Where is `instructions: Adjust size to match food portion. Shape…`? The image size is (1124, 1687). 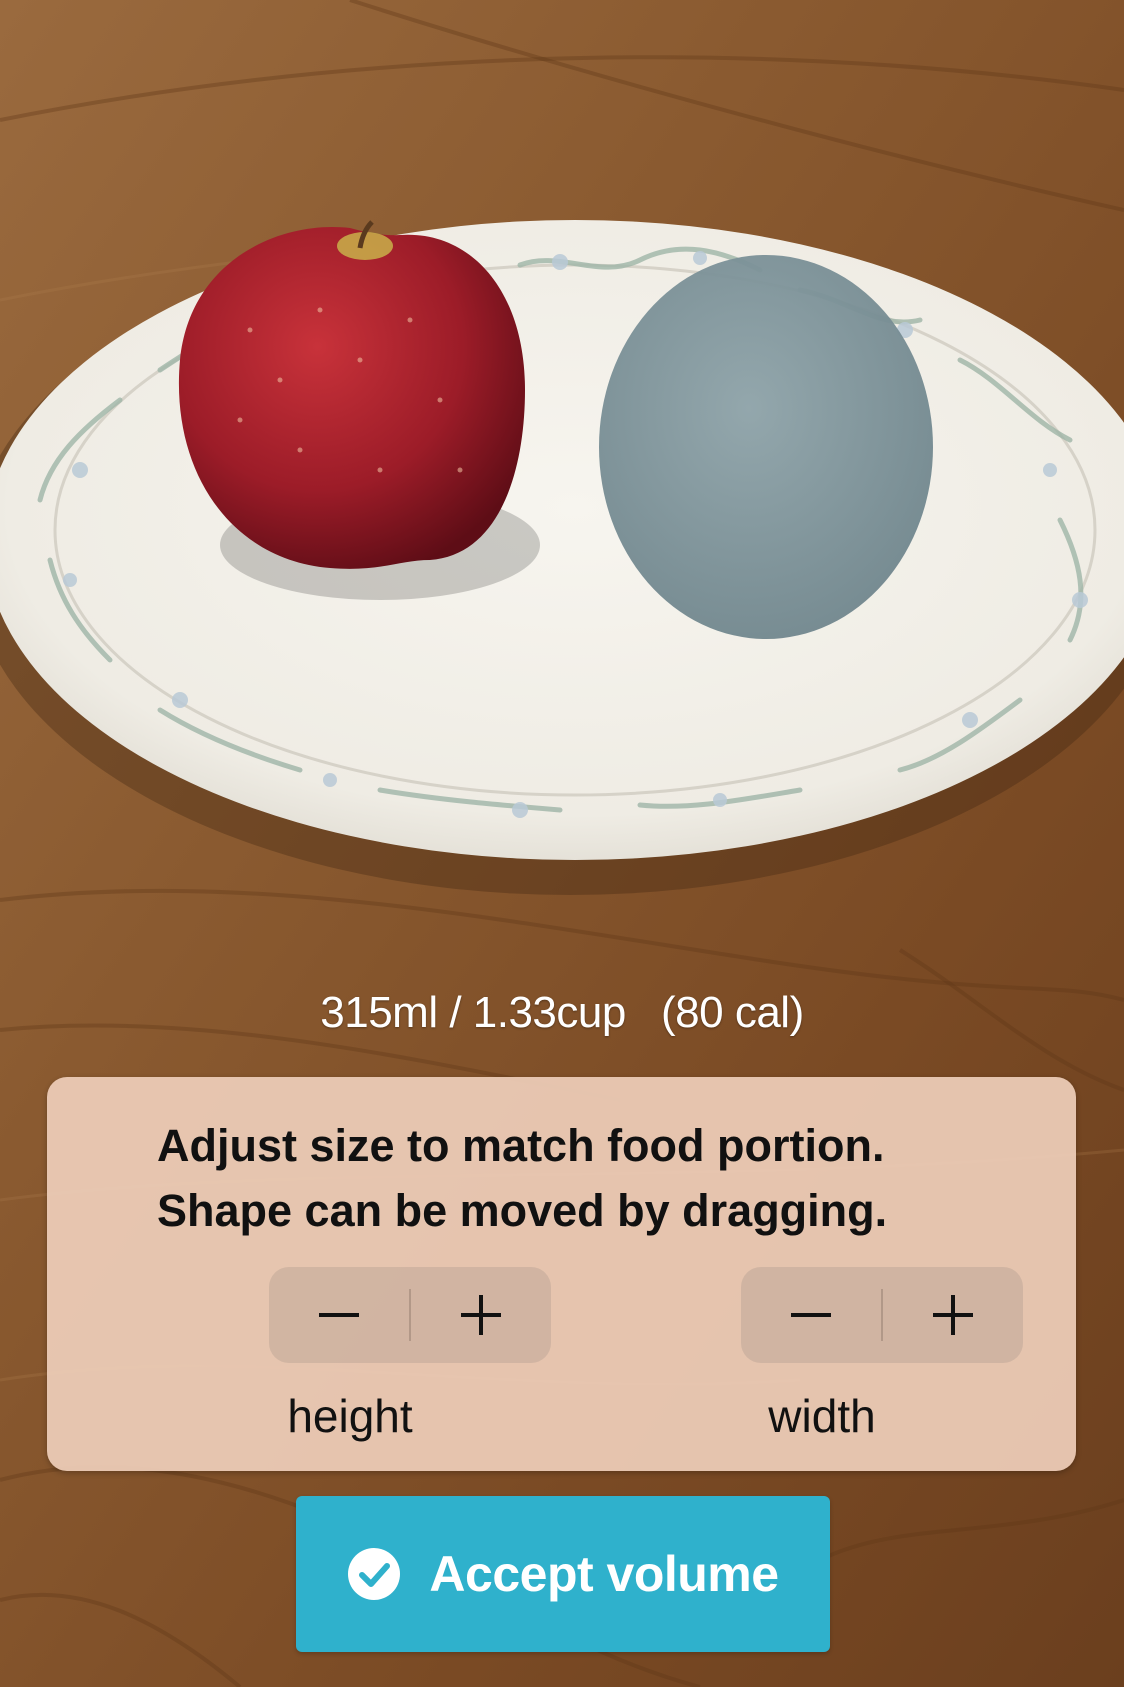
instructions: Adjust size to match food portion. Shape… is located at coordinates (567, 1178).